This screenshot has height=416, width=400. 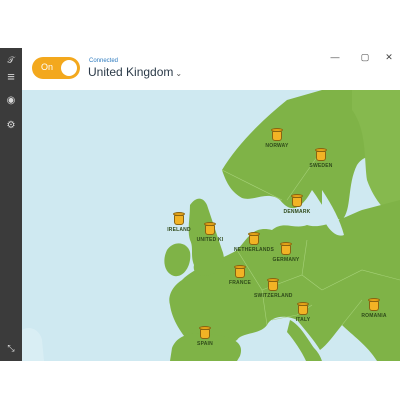 I want to click on toggle-knob, so click(x=69, y=68).